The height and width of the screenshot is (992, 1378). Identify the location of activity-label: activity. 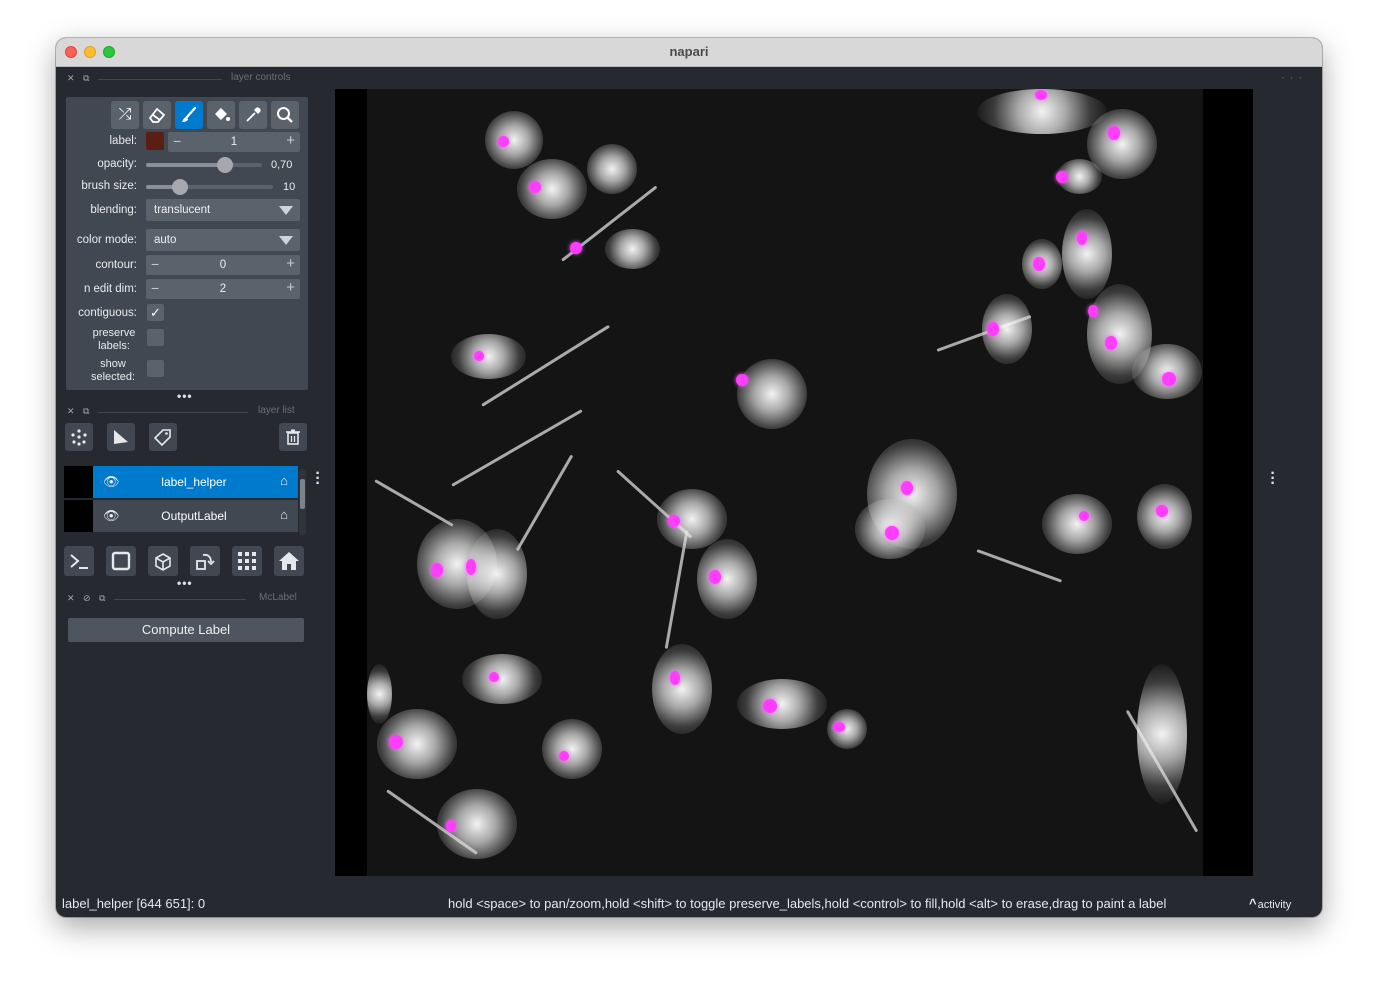
(1274, 905).